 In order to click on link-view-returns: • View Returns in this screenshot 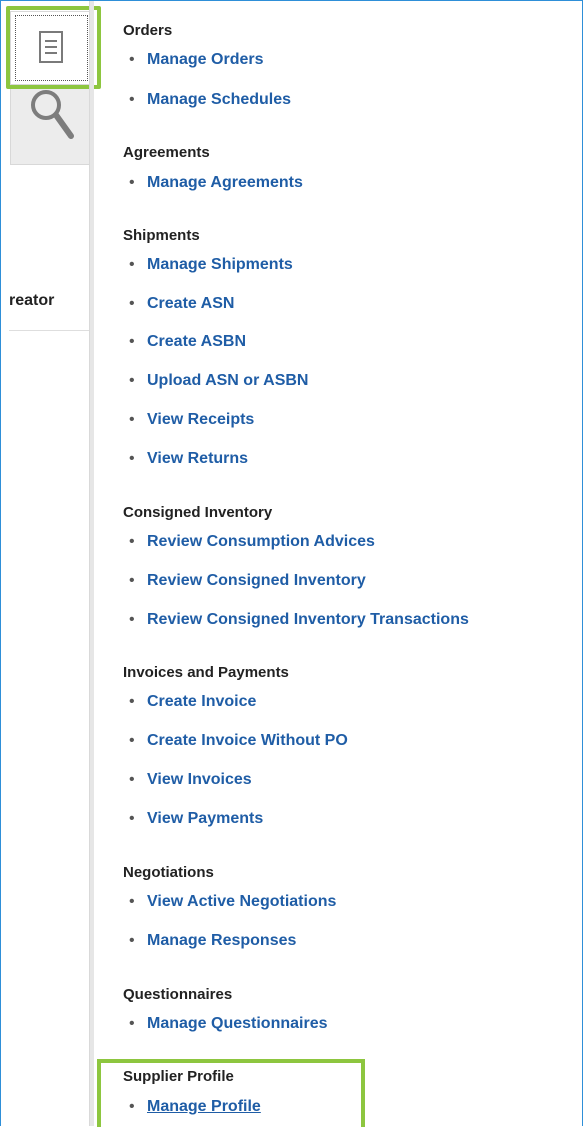, I will do `click(188, 459)`.